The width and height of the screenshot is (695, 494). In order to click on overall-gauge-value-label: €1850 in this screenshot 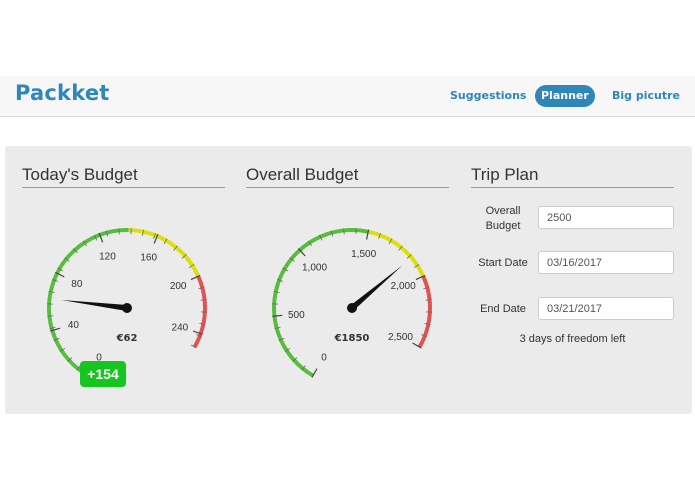, I will do `click(352, 338)`.